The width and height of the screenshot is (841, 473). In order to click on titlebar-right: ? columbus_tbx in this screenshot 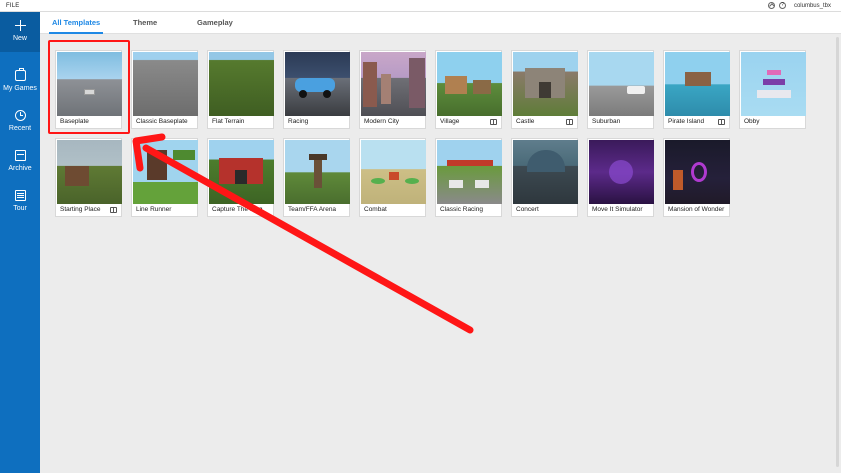, I will do `click(799, 5)`.